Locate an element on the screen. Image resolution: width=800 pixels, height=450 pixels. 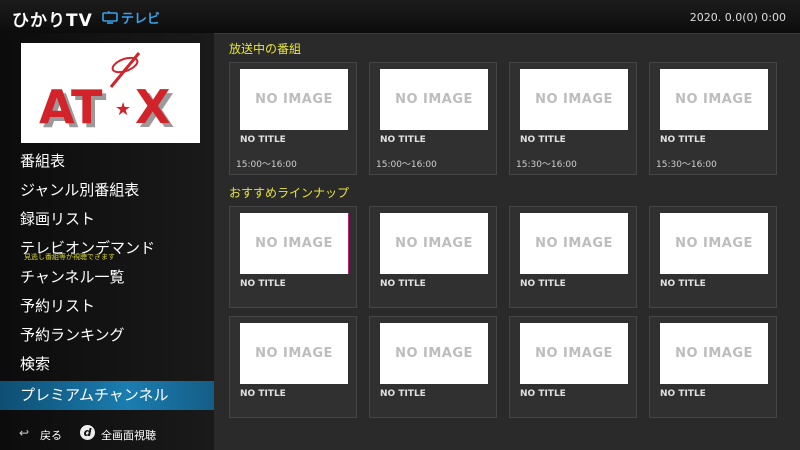
menu-item-search: 検索 is located at coordinates (107, 364).